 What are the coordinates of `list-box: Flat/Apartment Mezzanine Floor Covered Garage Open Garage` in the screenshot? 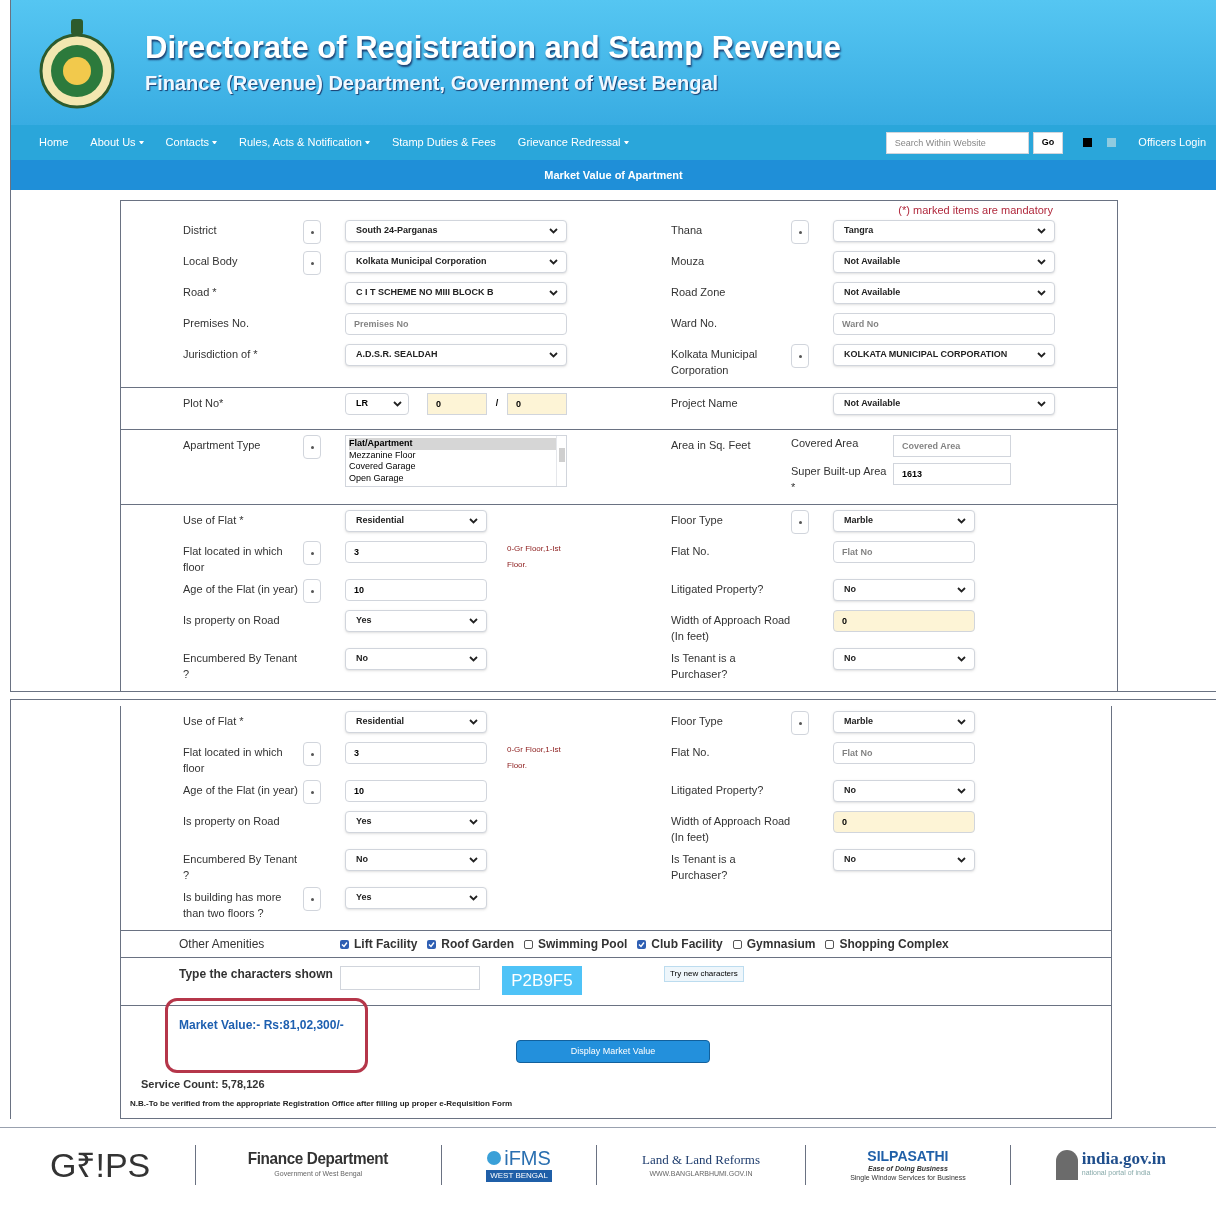 It's located at (456, 461).